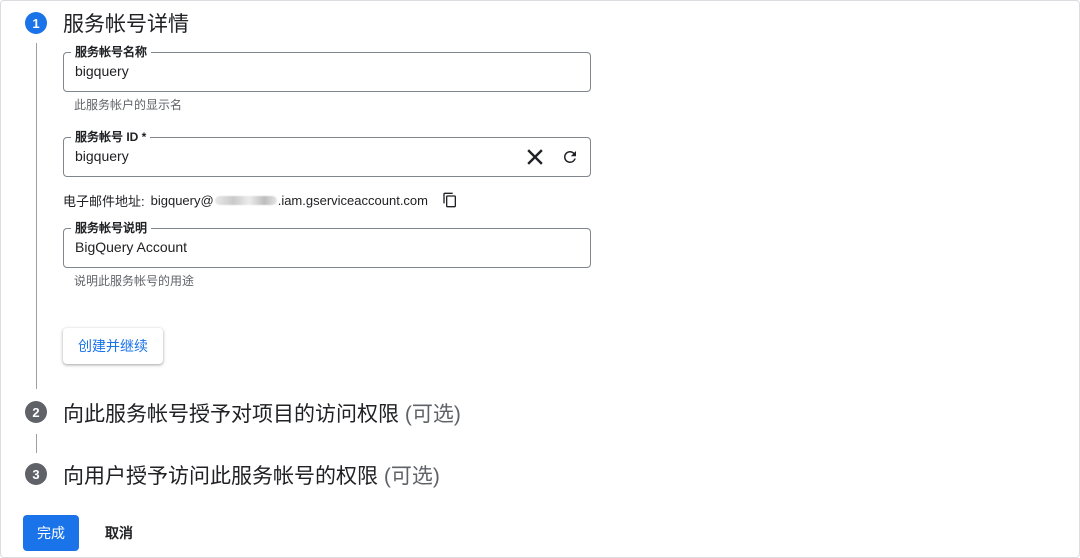 The width and height of the screenshot is (1080, 558). I want to click on refresh-icon, so click(570, 157).